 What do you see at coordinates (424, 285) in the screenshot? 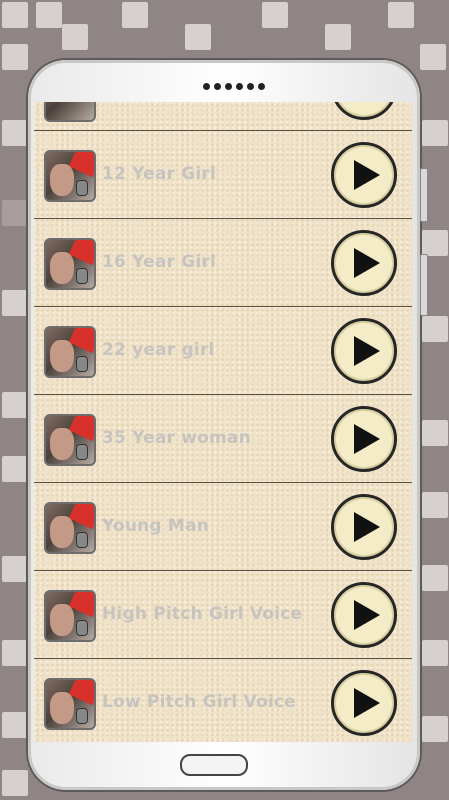
I see `power-button` at bounding box center [424, 285].